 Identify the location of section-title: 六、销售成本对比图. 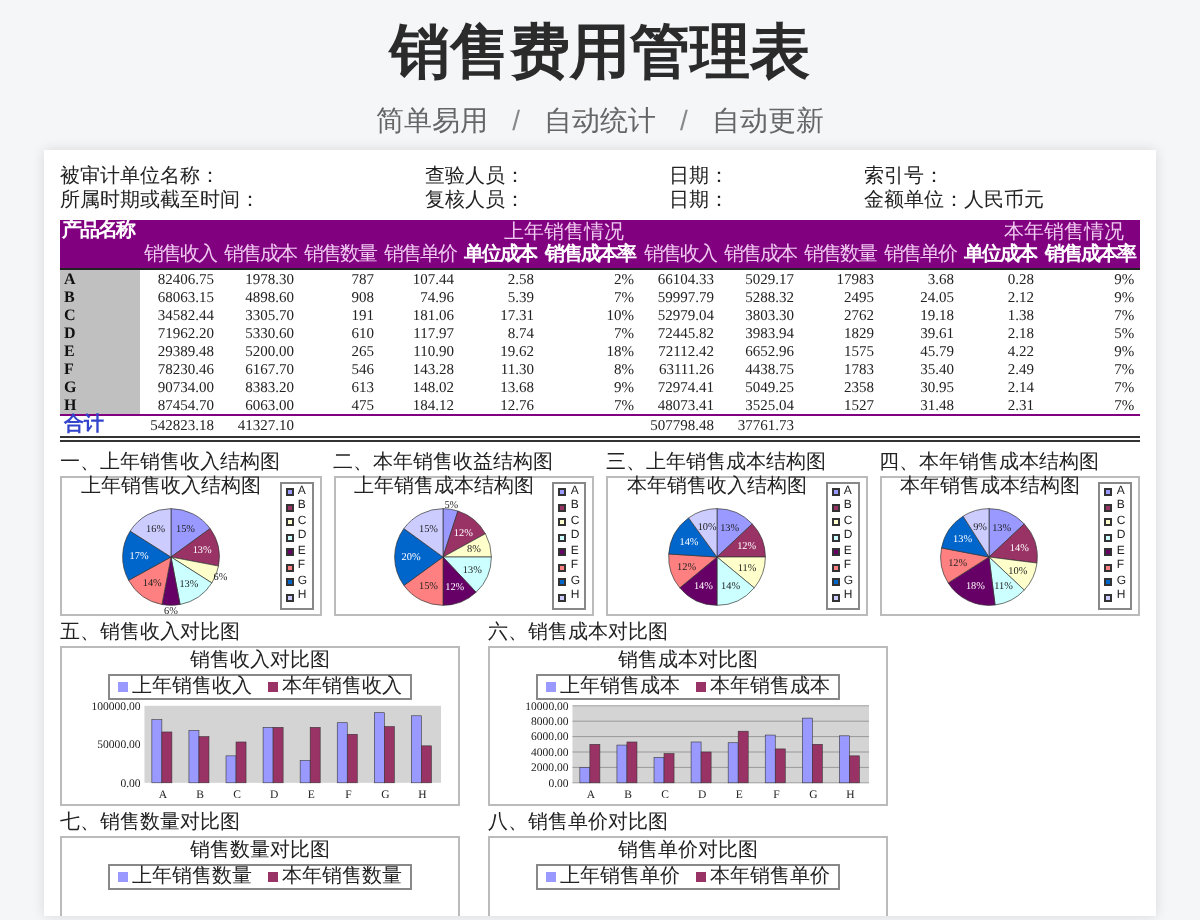
(579, 633).